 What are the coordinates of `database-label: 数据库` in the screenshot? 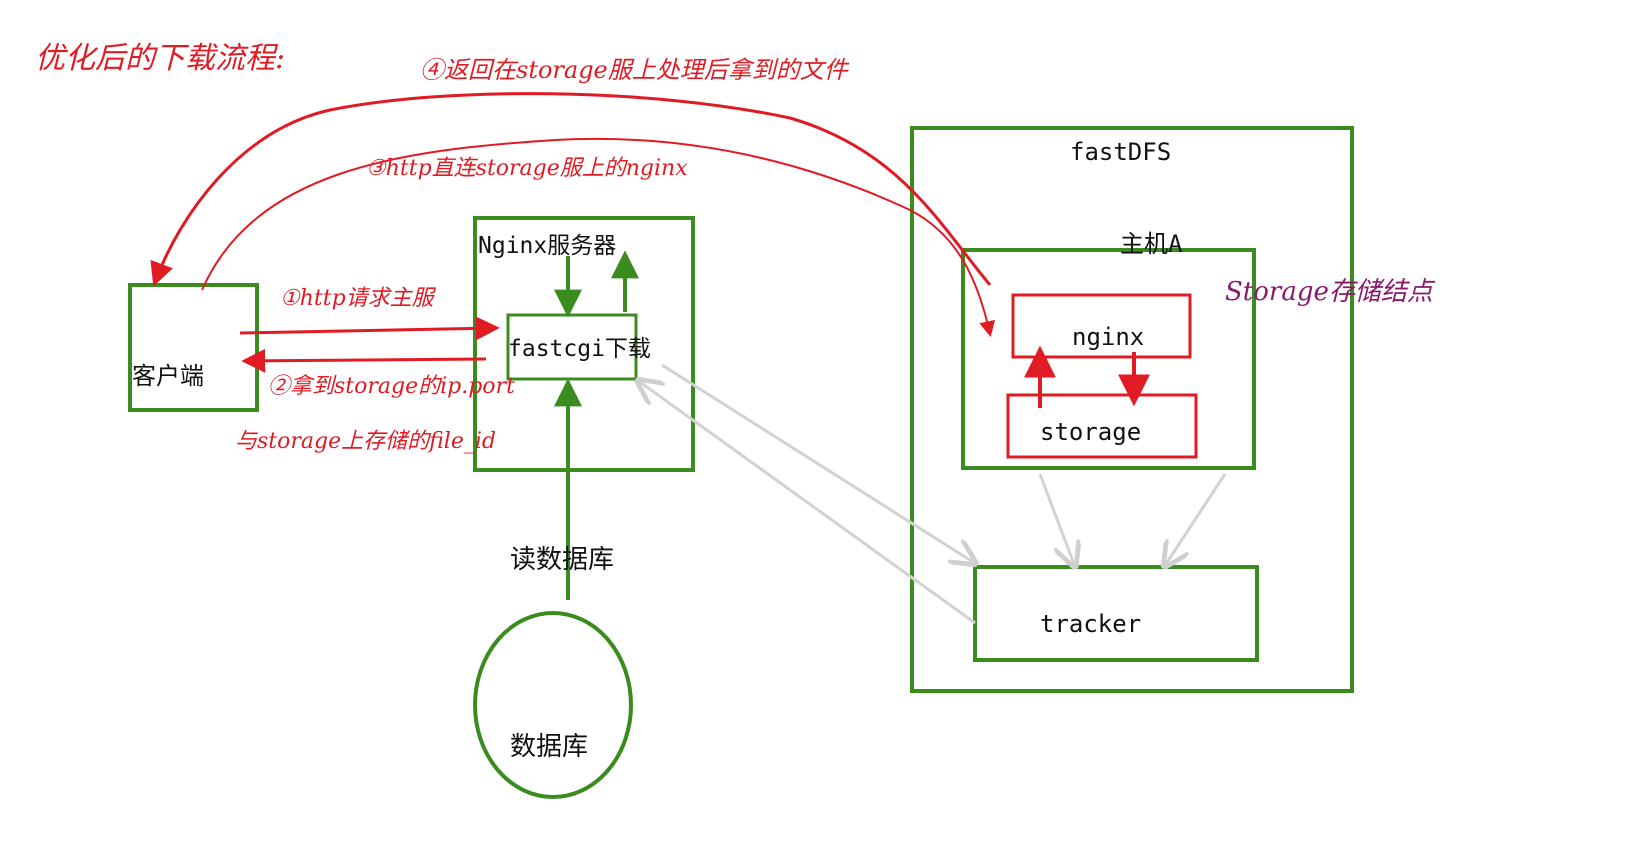 It's located at (549, 747).